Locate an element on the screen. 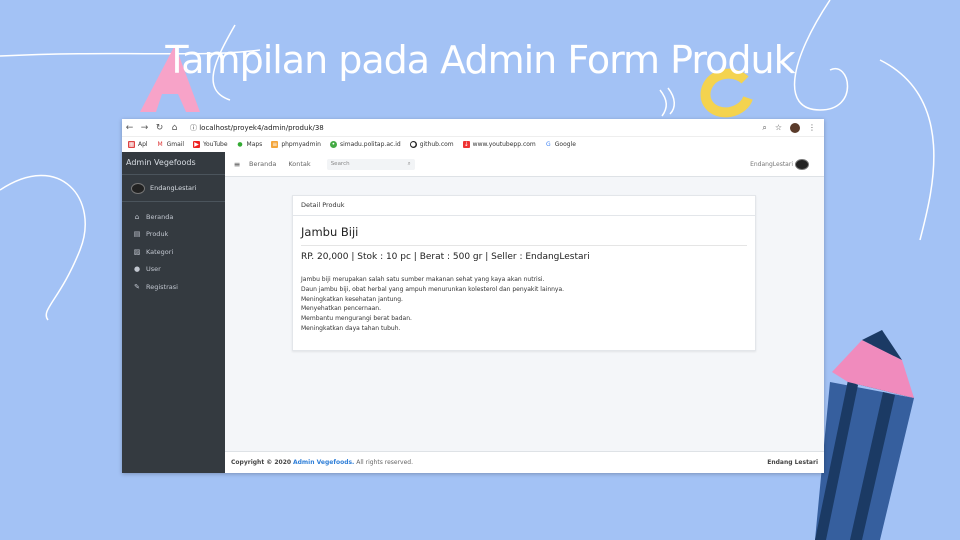 The width and height of the screenshot is (960, 540). youtubepp-icon: ↓ is located at coordinates (466, 144).